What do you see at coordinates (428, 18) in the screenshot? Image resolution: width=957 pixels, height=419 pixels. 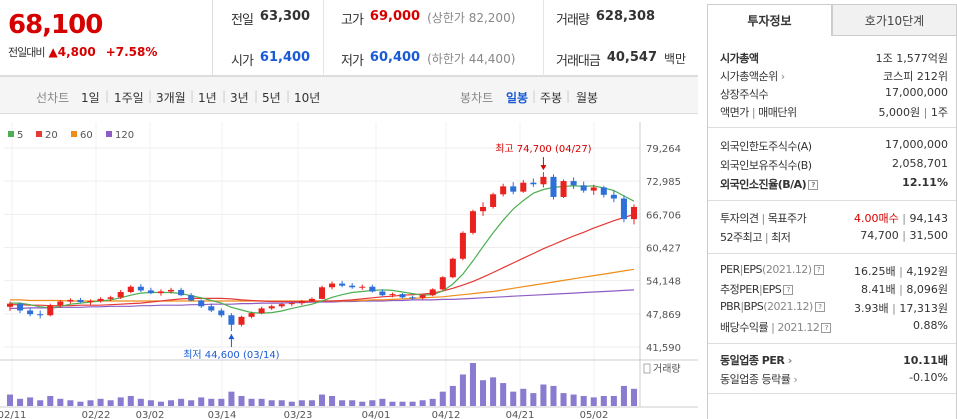 I see `stat-high: 고가 69,000 (상한가 82,200)` at bounding box center [428, 18].